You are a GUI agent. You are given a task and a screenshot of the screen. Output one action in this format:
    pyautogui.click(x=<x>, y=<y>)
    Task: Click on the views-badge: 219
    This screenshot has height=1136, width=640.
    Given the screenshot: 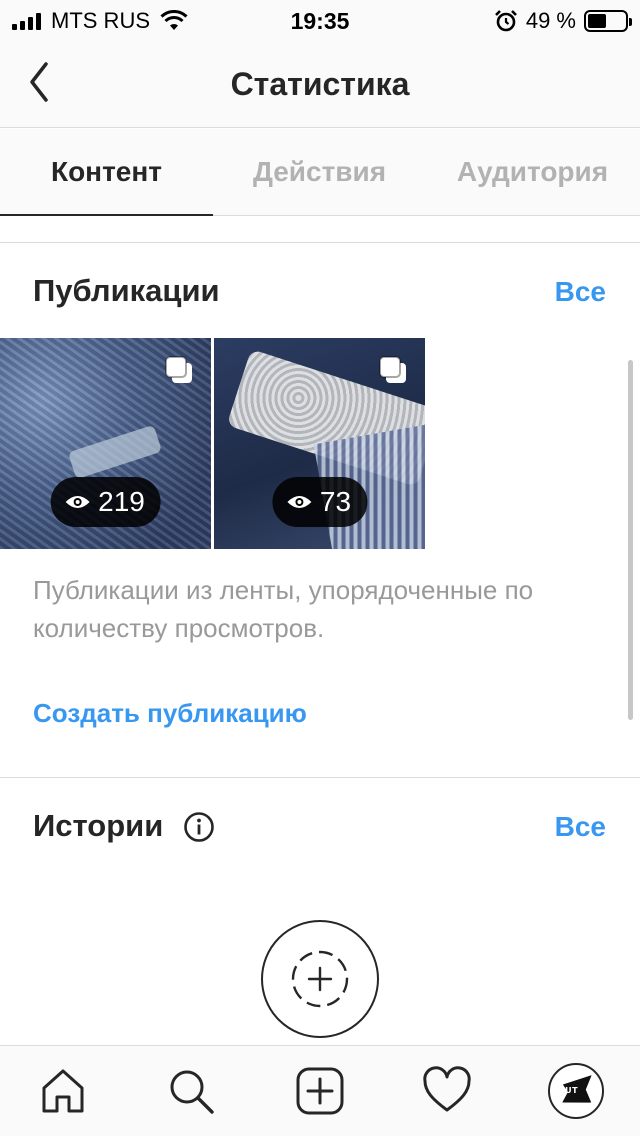 What is the action you would take?
    pyautogui.click(x=105, y=502)
    